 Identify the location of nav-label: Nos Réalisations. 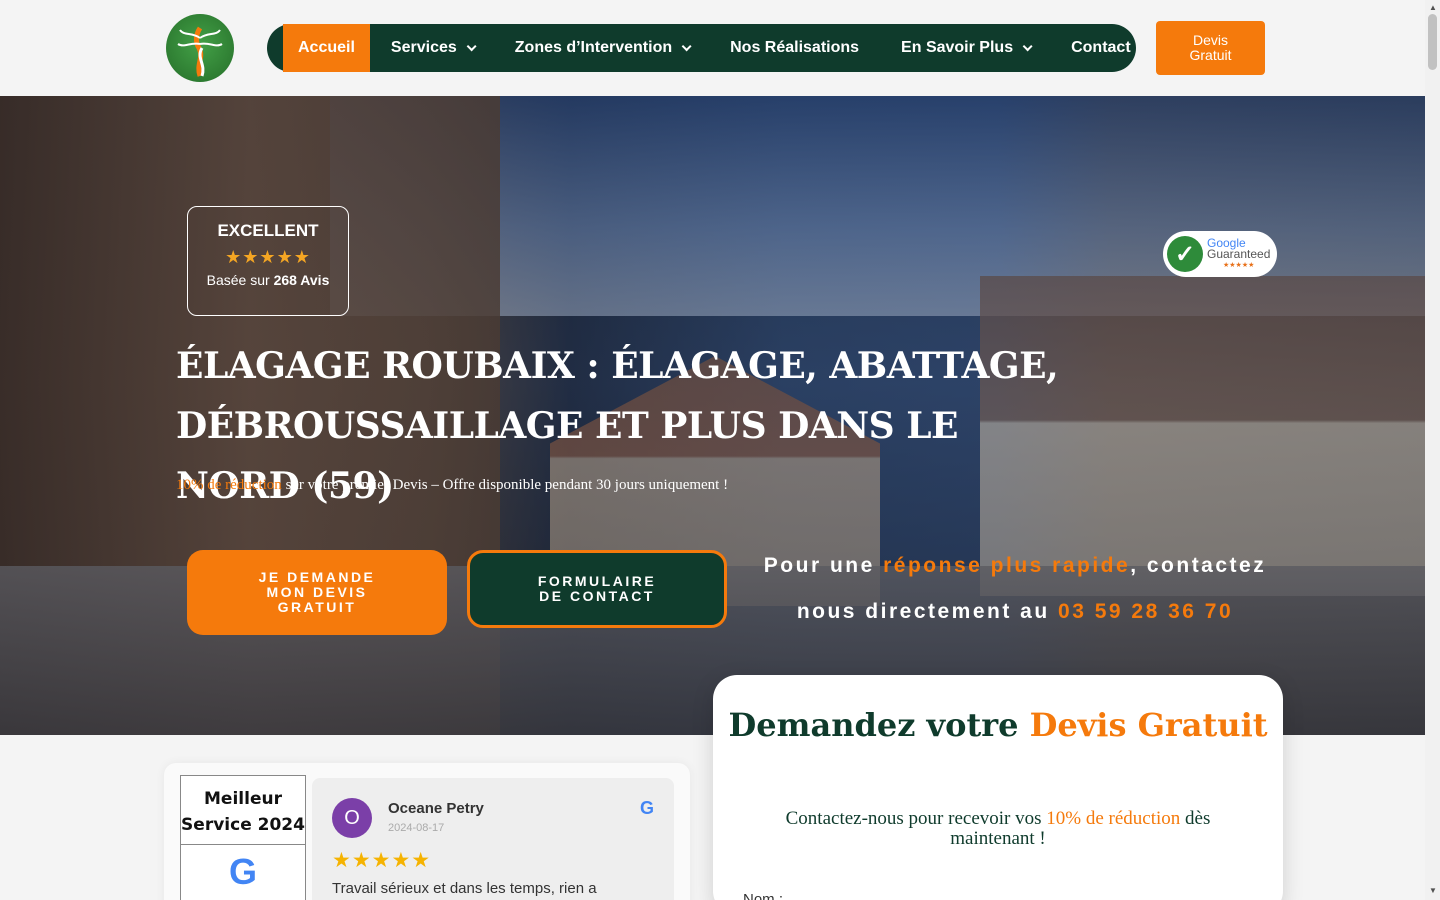
(795, 47).